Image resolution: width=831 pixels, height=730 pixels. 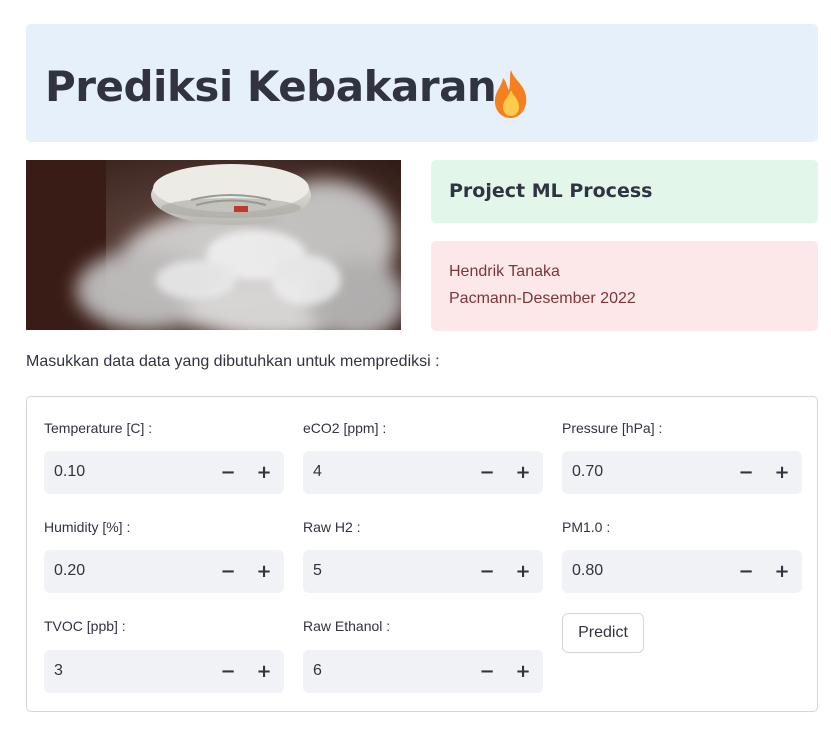 I want to click on pm10-label: PM1.0 :, so click(x=586, y=527).